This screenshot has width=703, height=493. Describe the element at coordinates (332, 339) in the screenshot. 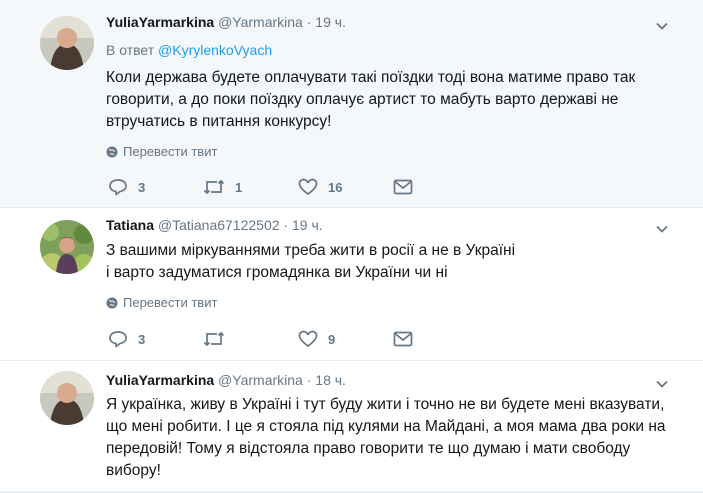

I see `like-count: 9` at that location.